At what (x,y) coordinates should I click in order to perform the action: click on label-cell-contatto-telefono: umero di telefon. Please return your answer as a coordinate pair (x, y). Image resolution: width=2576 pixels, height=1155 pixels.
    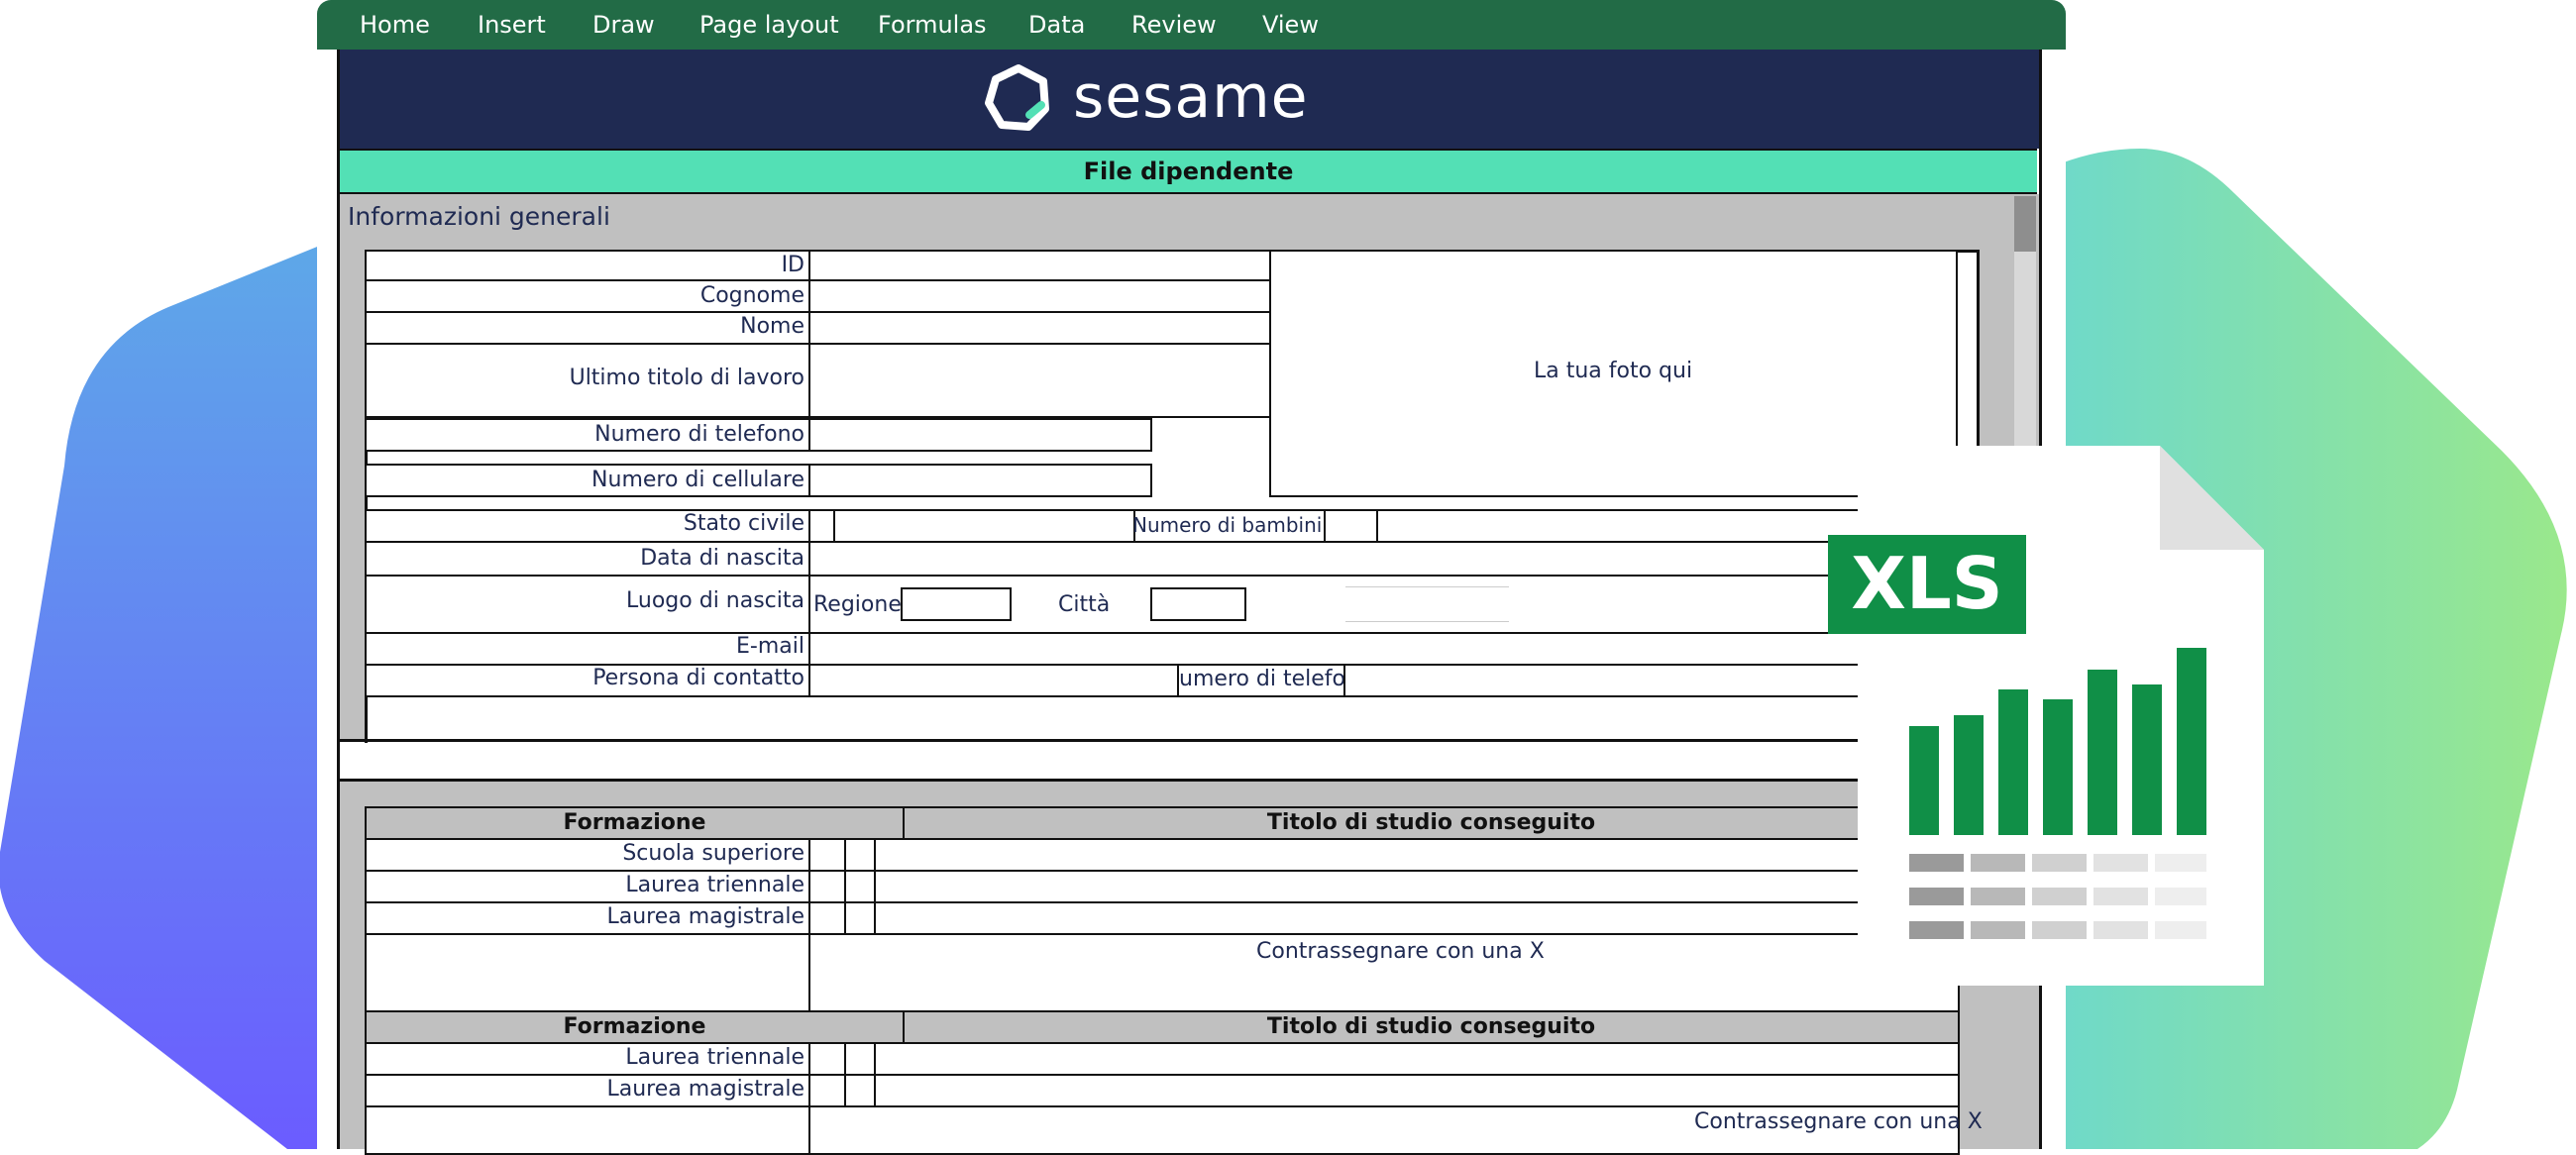
    Looking at the image, I should click on (1261, 680).